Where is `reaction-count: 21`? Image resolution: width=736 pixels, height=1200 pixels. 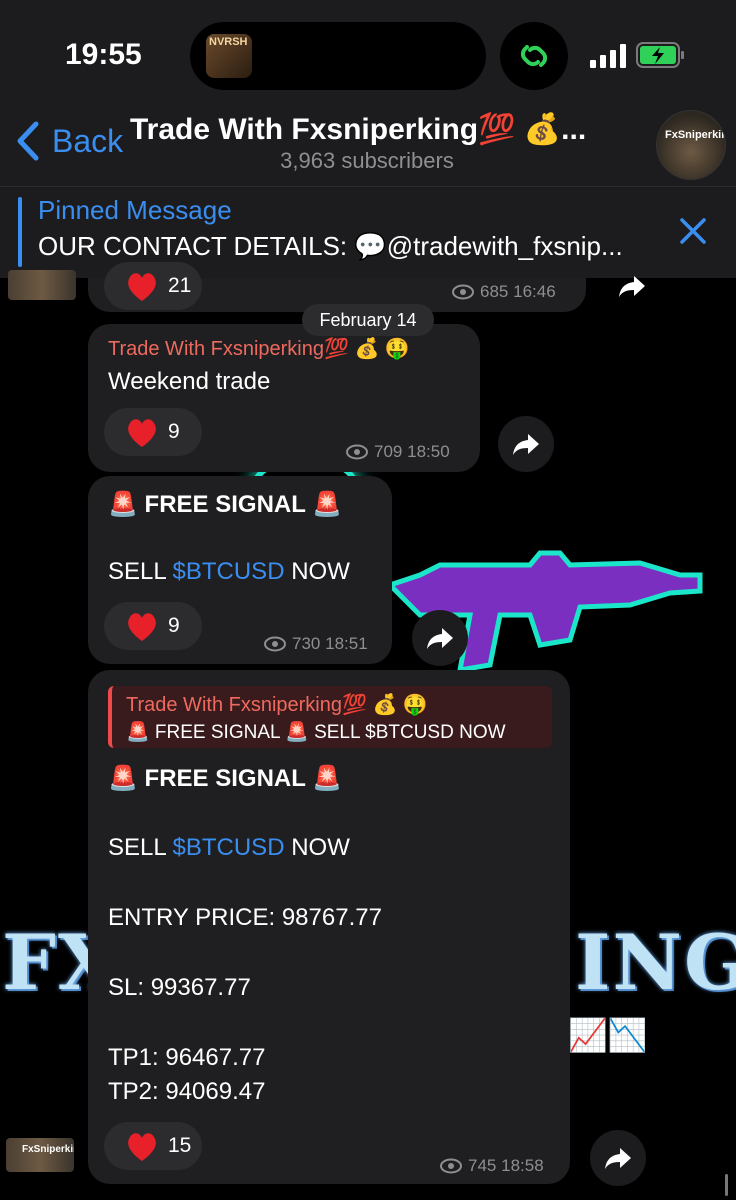 reaction-count: 21 is located at coordinates (180, 285).